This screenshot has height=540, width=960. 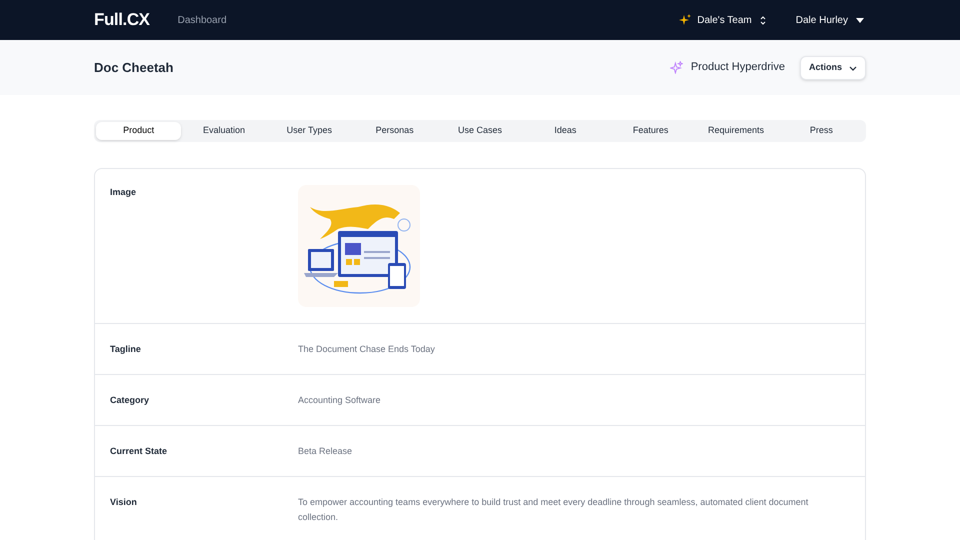 What do you see at coordinates (326, 451) in the screenshot?
I see `field-value: Beta Release` at bounding box center [326, 451].